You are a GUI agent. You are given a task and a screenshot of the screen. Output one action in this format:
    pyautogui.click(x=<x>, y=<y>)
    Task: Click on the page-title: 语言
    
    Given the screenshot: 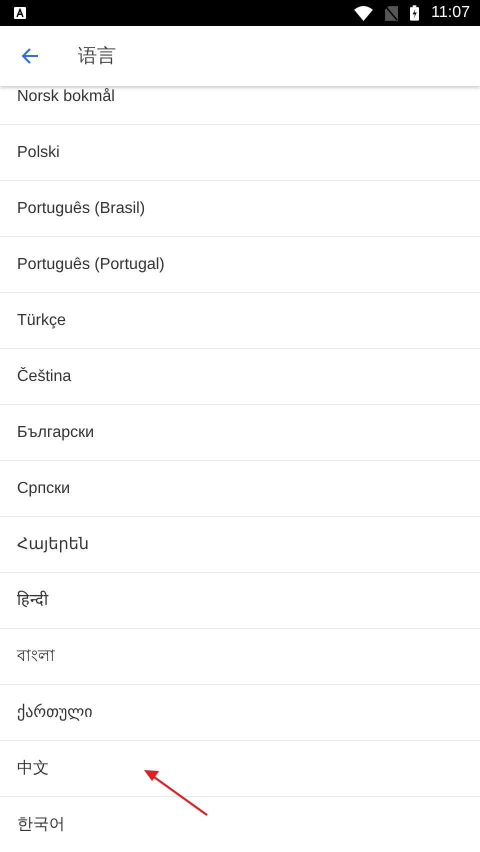 What is the action you would take?
    pyautogui.click(x=97, y=56)
    